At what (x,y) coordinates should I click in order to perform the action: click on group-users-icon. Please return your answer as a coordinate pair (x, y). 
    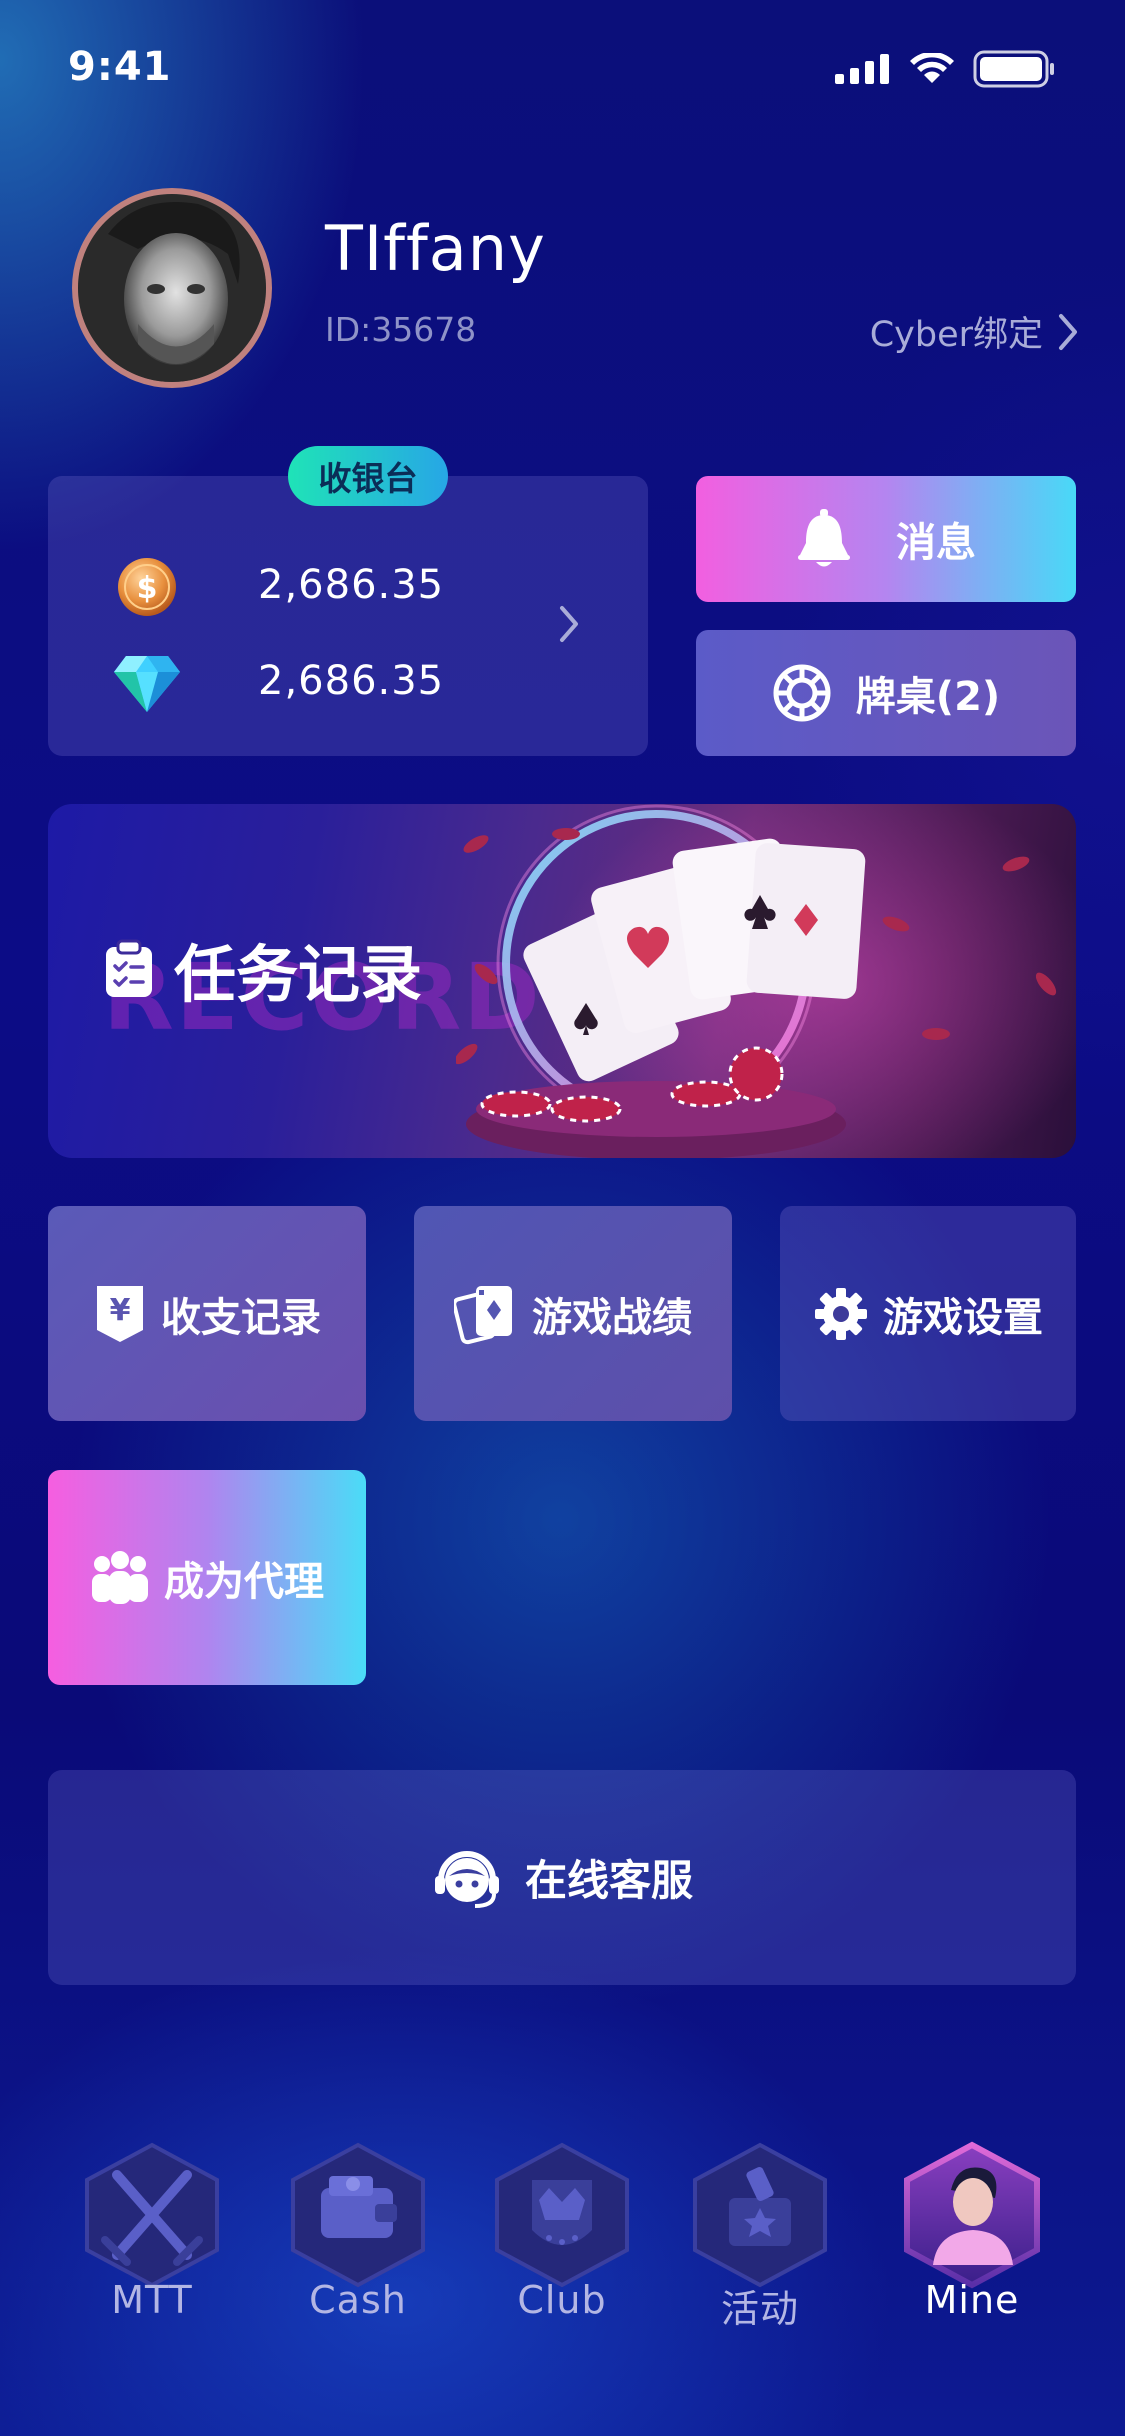
    Looking at the image, I should click on (120, 1577).